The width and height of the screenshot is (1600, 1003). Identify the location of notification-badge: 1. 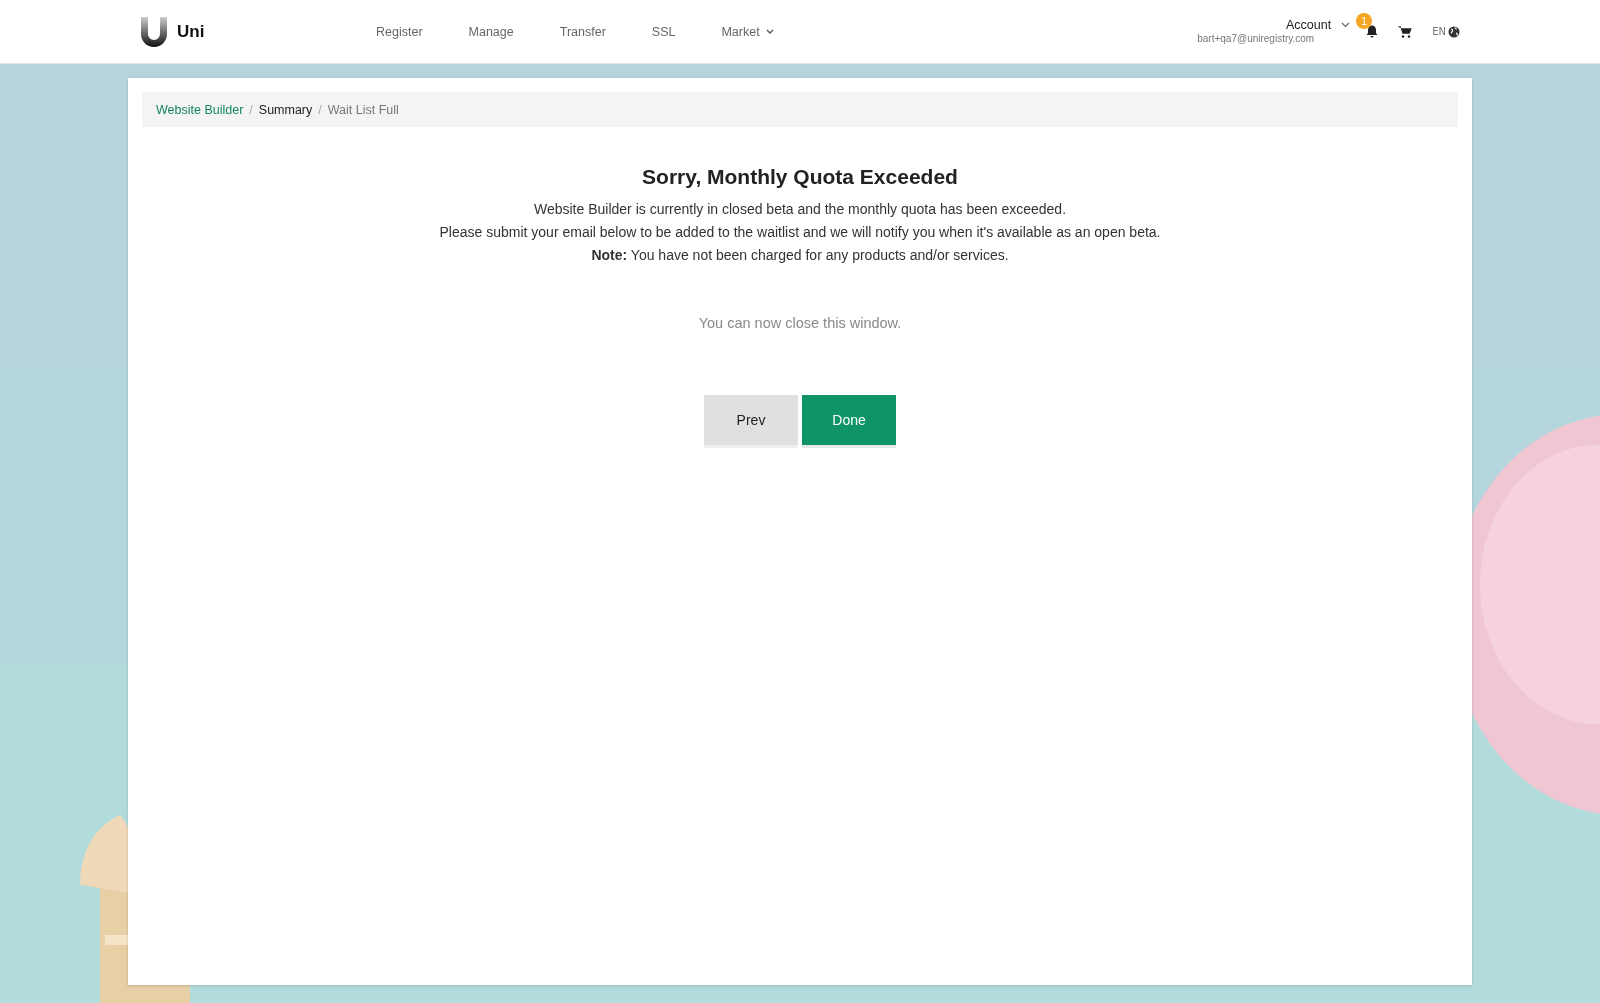
(1364, 21).